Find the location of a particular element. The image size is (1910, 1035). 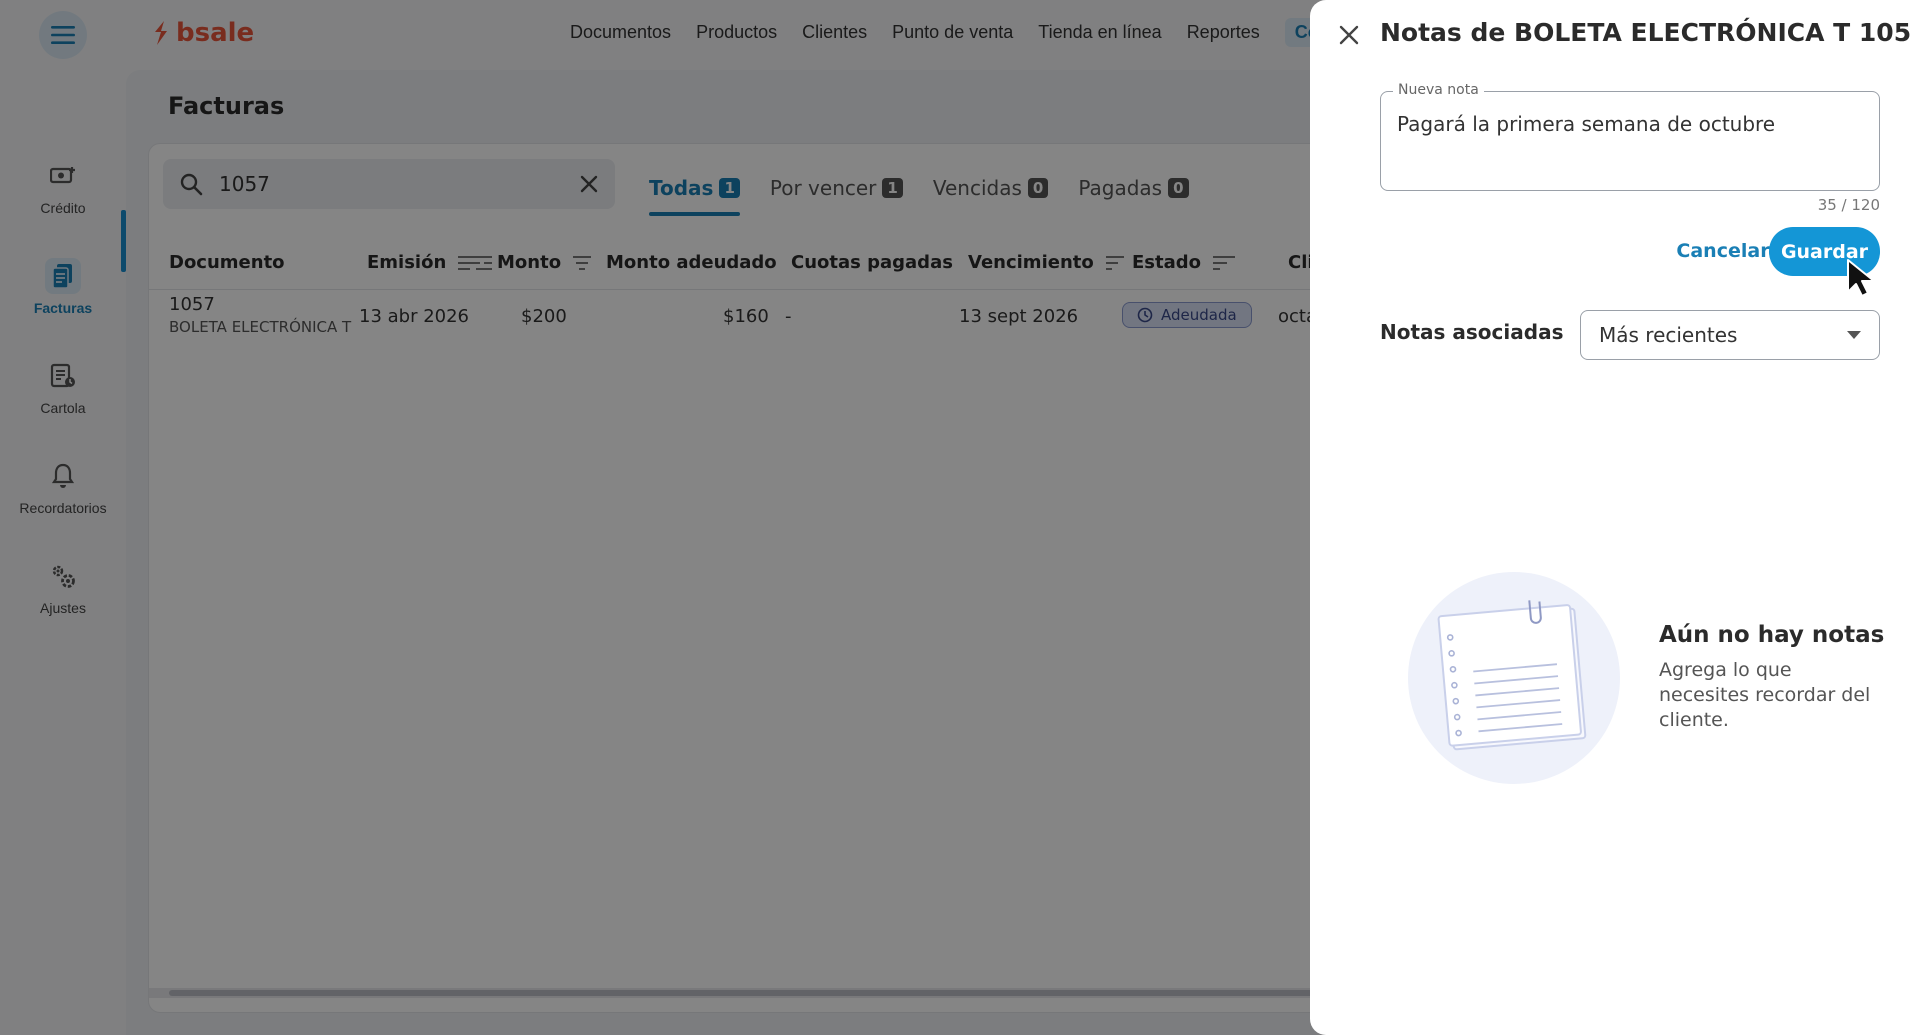

notepad-icon is located at coordinates (1512, 675).